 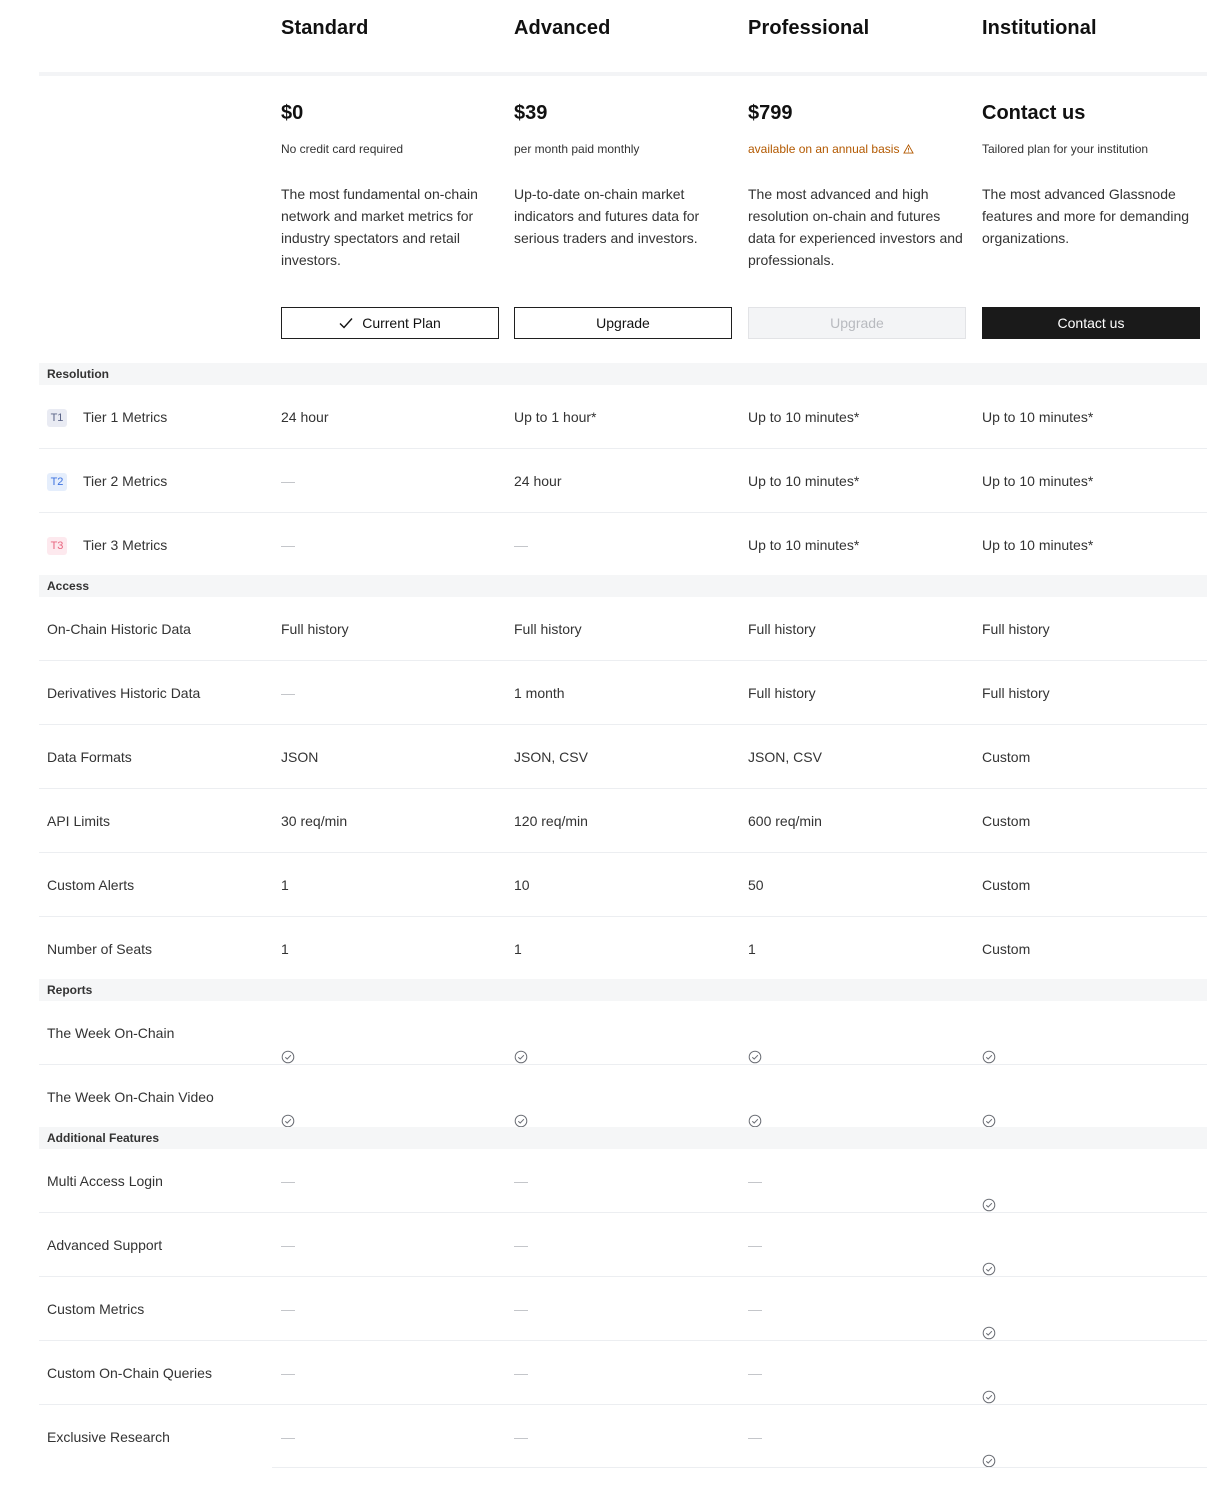 What do you see at coordinates (401, 323) in the screenshot?
I see `current-plan-label: Current Plan` at bounding box center [401, 323].